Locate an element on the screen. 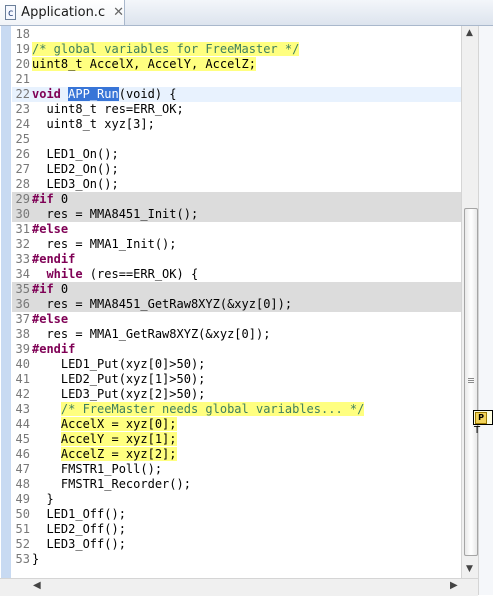 The image size is (493, 596). line-number: 45 is located at coordinates (22, 439).